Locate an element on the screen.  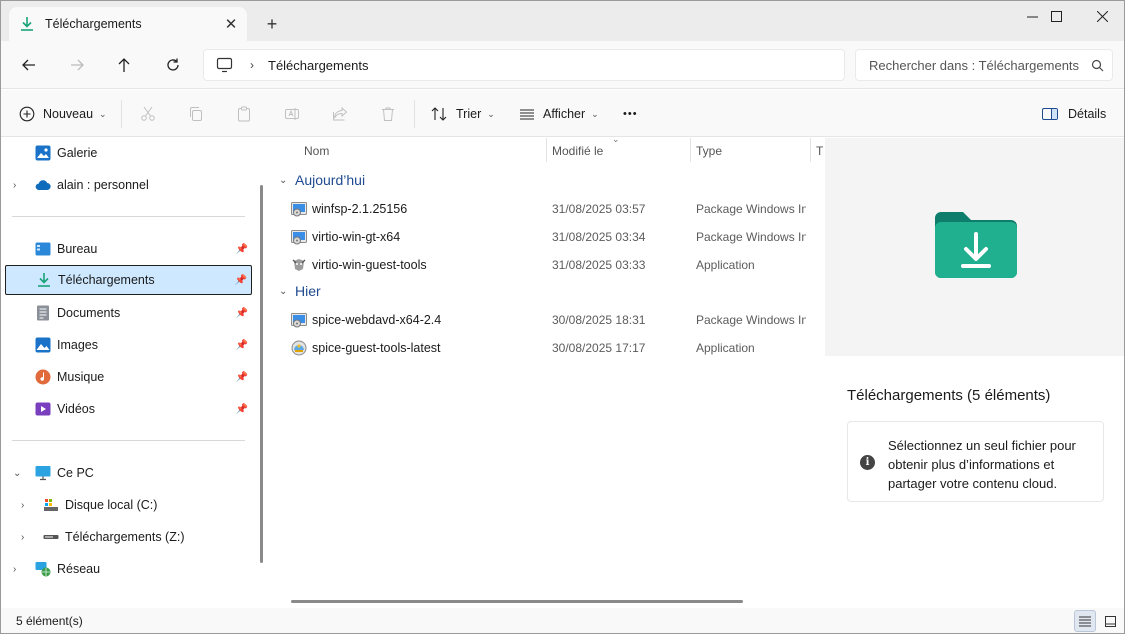
group-label: Aujourd’hui is located at coordinates (330, 180).